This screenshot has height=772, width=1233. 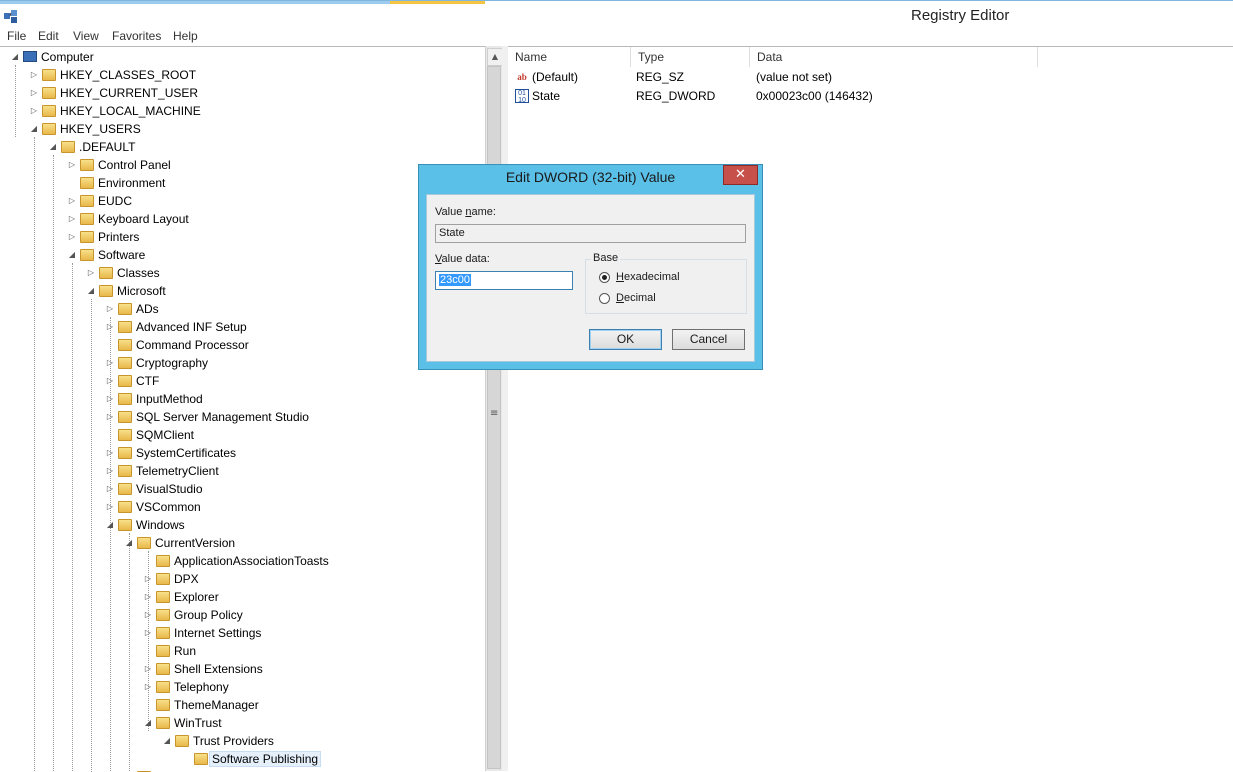 What do you see at coordinates (139, 770) in the screenshot?
I see `tree-node-partial` at bounding box center [139, 770].